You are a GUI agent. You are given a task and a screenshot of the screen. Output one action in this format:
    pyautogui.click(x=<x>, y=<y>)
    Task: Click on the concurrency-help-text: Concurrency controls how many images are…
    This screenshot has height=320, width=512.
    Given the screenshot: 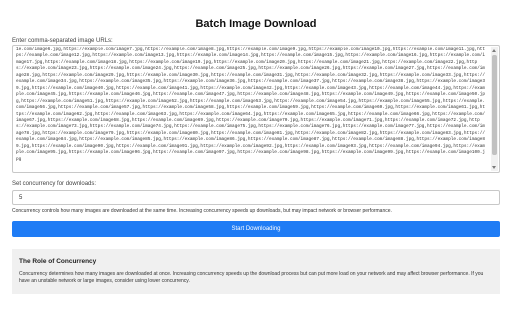 What is the action you would take?
    pyautogui.click(x=202, y=211)
    